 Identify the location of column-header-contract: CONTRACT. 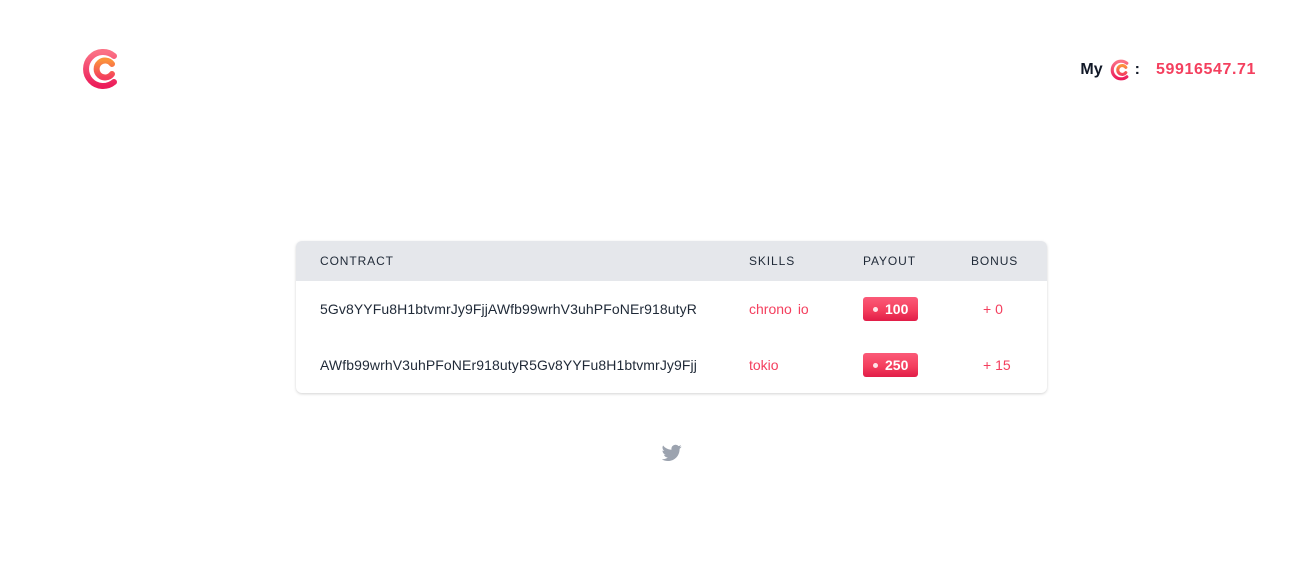
(357, 261).